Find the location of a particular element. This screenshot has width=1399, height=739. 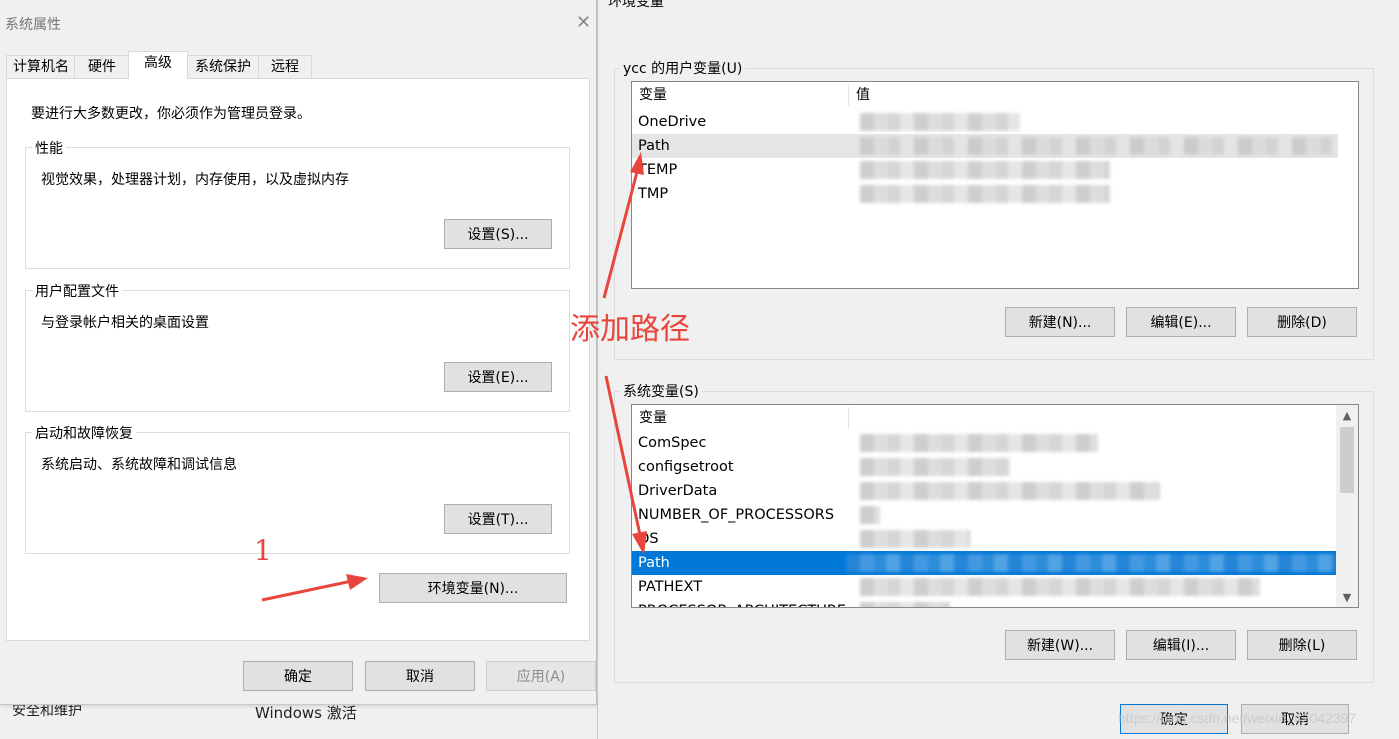

vertical-scrollbar: ▲ ▼ is located at coordinates (1347, 506).